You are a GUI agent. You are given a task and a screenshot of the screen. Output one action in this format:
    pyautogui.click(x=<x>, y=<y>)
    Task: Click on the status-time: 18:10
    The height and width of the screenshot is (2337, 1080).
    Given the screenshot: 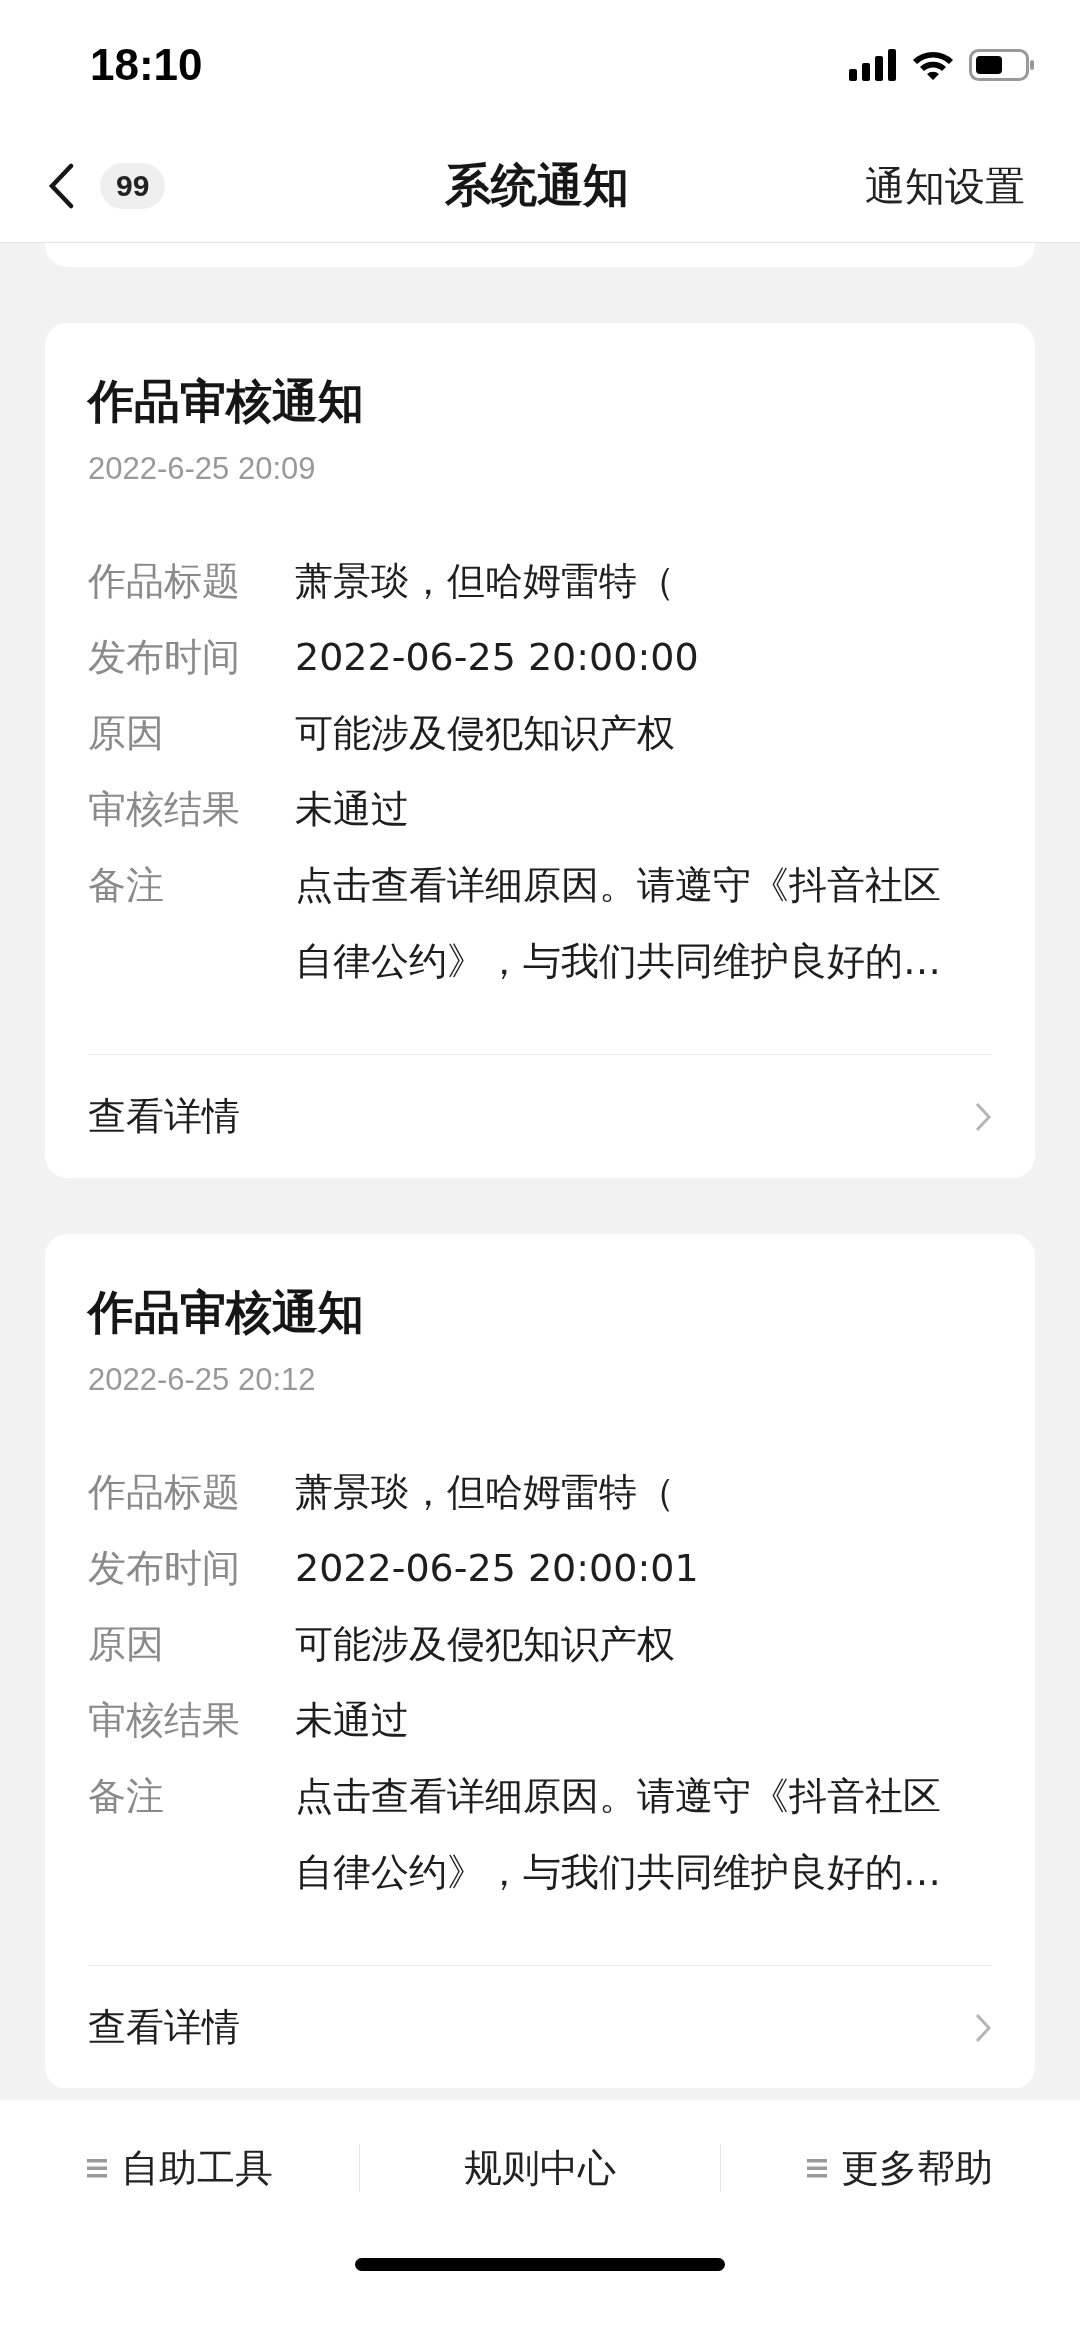 What is the action you would take?
    pyautogui.click(x=146, y=65)
    